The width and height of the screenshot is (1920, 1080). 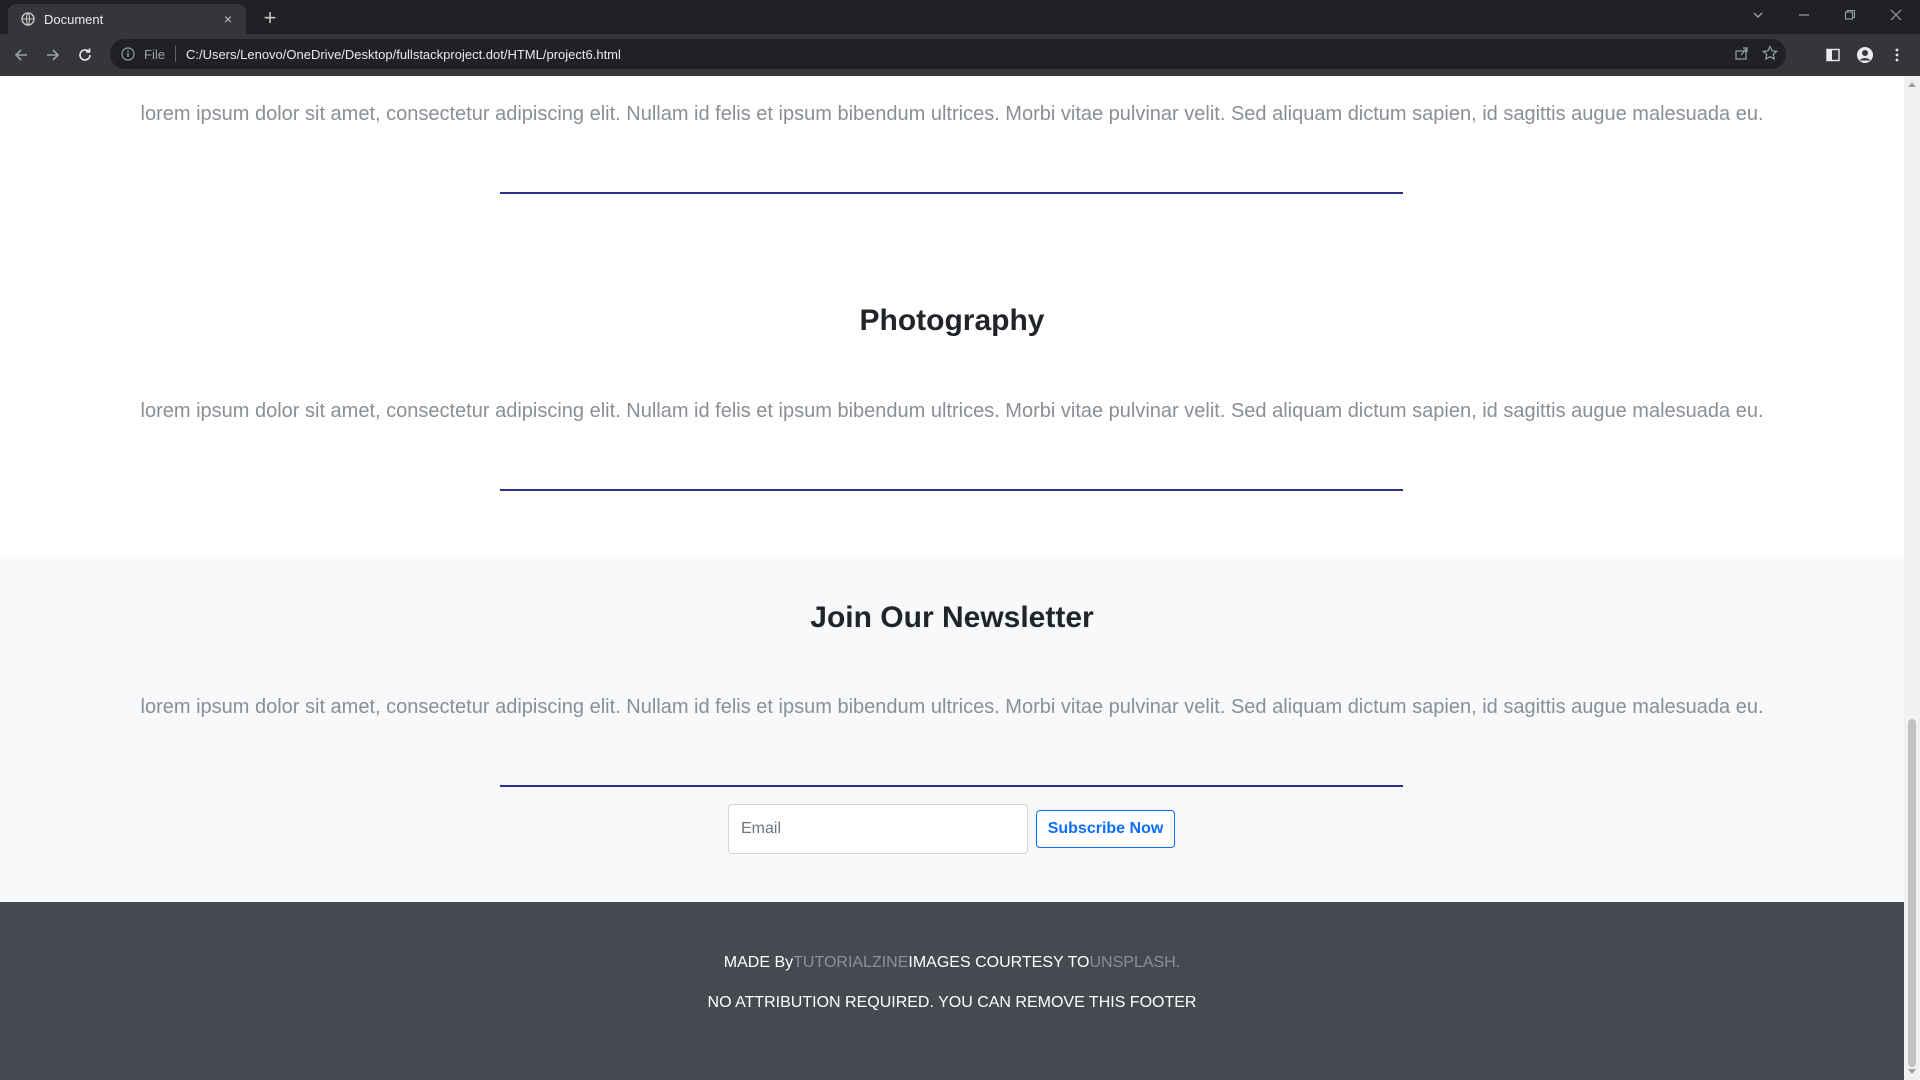 What do you see at coordinates (758, 962) in the screenshot?
I see `footer-made-by: MADE By` at bounding box center [758, 962].